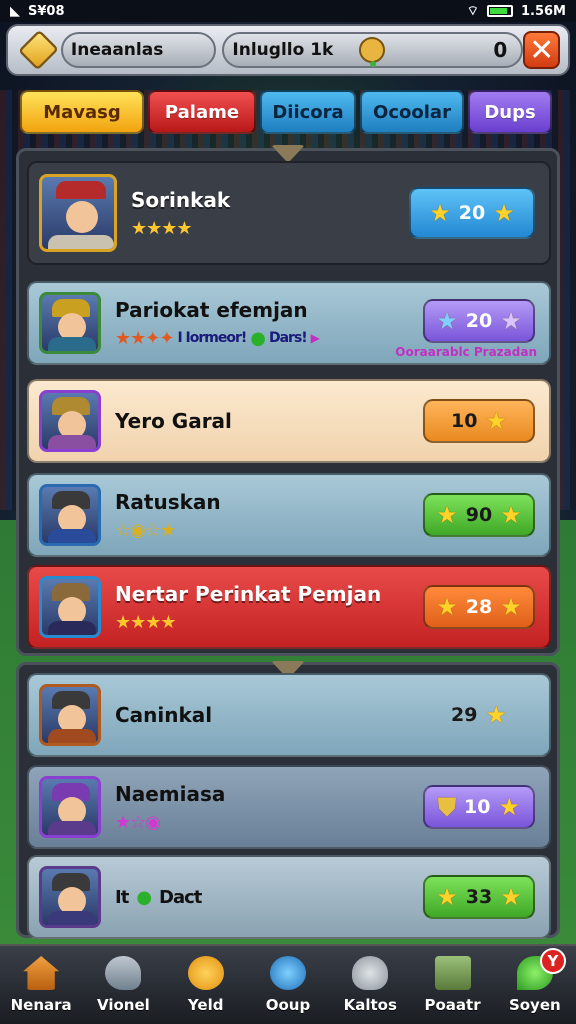  I want to click on list-item-name: Ratuskan, so click(168, 501).